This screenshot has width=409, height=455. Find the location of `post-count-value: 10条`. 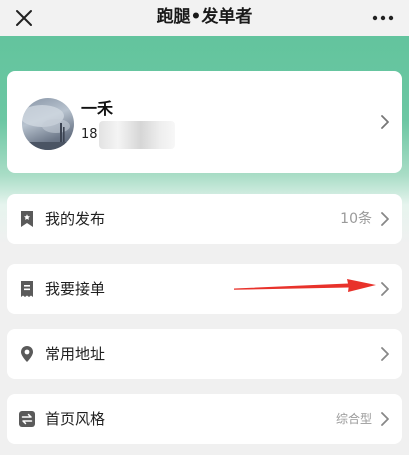

post-count-value: 10条 is located at coordinates (356, 219).